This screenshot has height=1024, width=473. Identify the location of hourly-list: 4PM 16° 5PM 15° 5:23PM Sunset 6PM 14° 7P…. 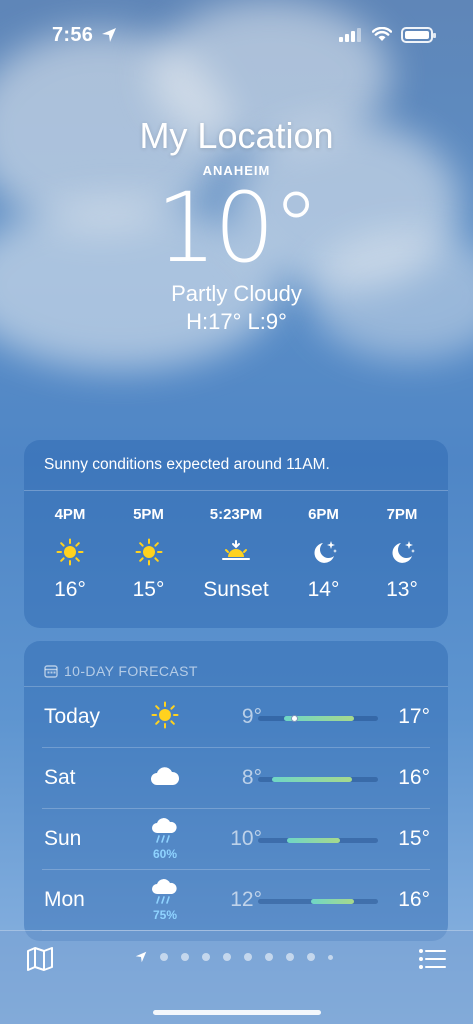
(236, 554).